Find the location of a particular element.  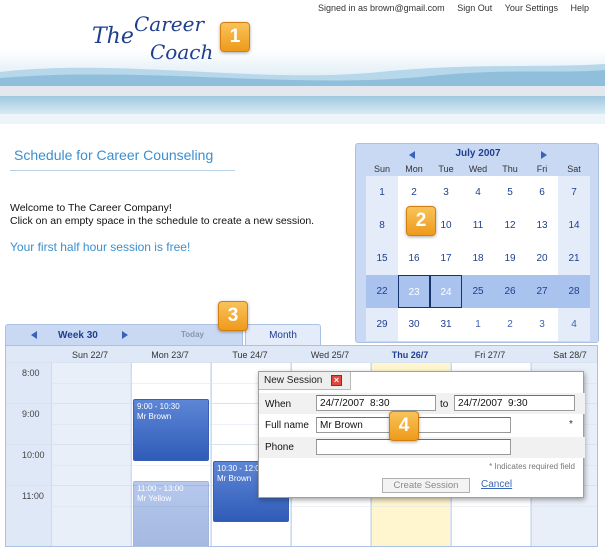

mini-calendar-day: 28 is located at coordinates (574, 291).